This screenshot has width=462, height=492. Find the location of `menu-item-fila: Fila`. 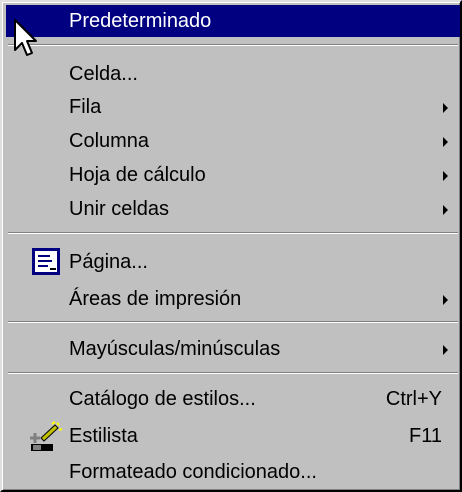

menu-item-fila: Fila is located at coordinates (233, 107).